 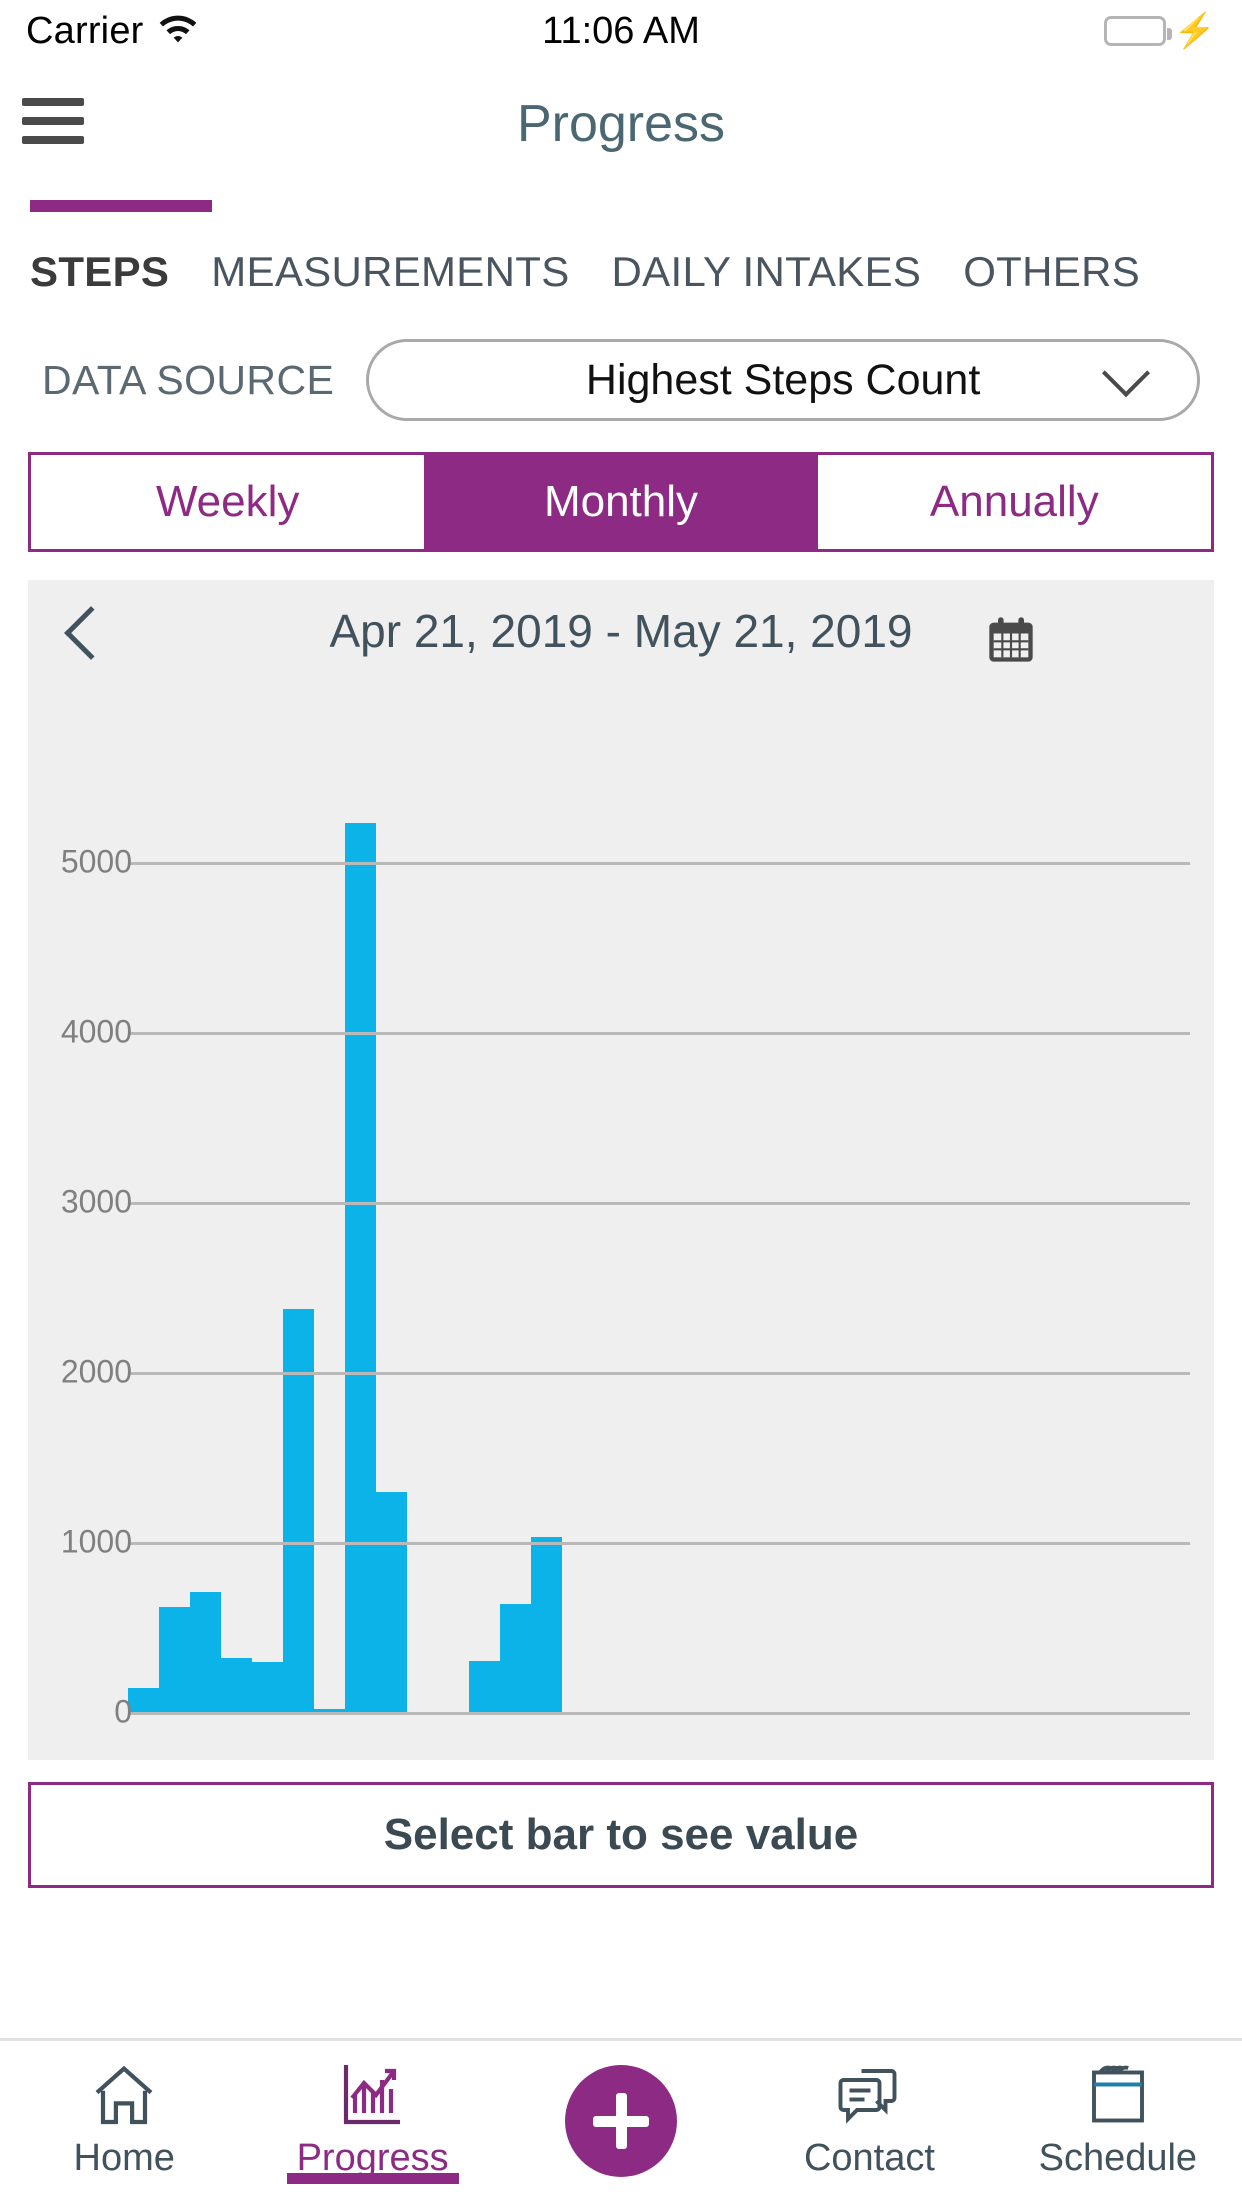 I want to click on tab-steps: STEPS, so click(x=99, y=272).